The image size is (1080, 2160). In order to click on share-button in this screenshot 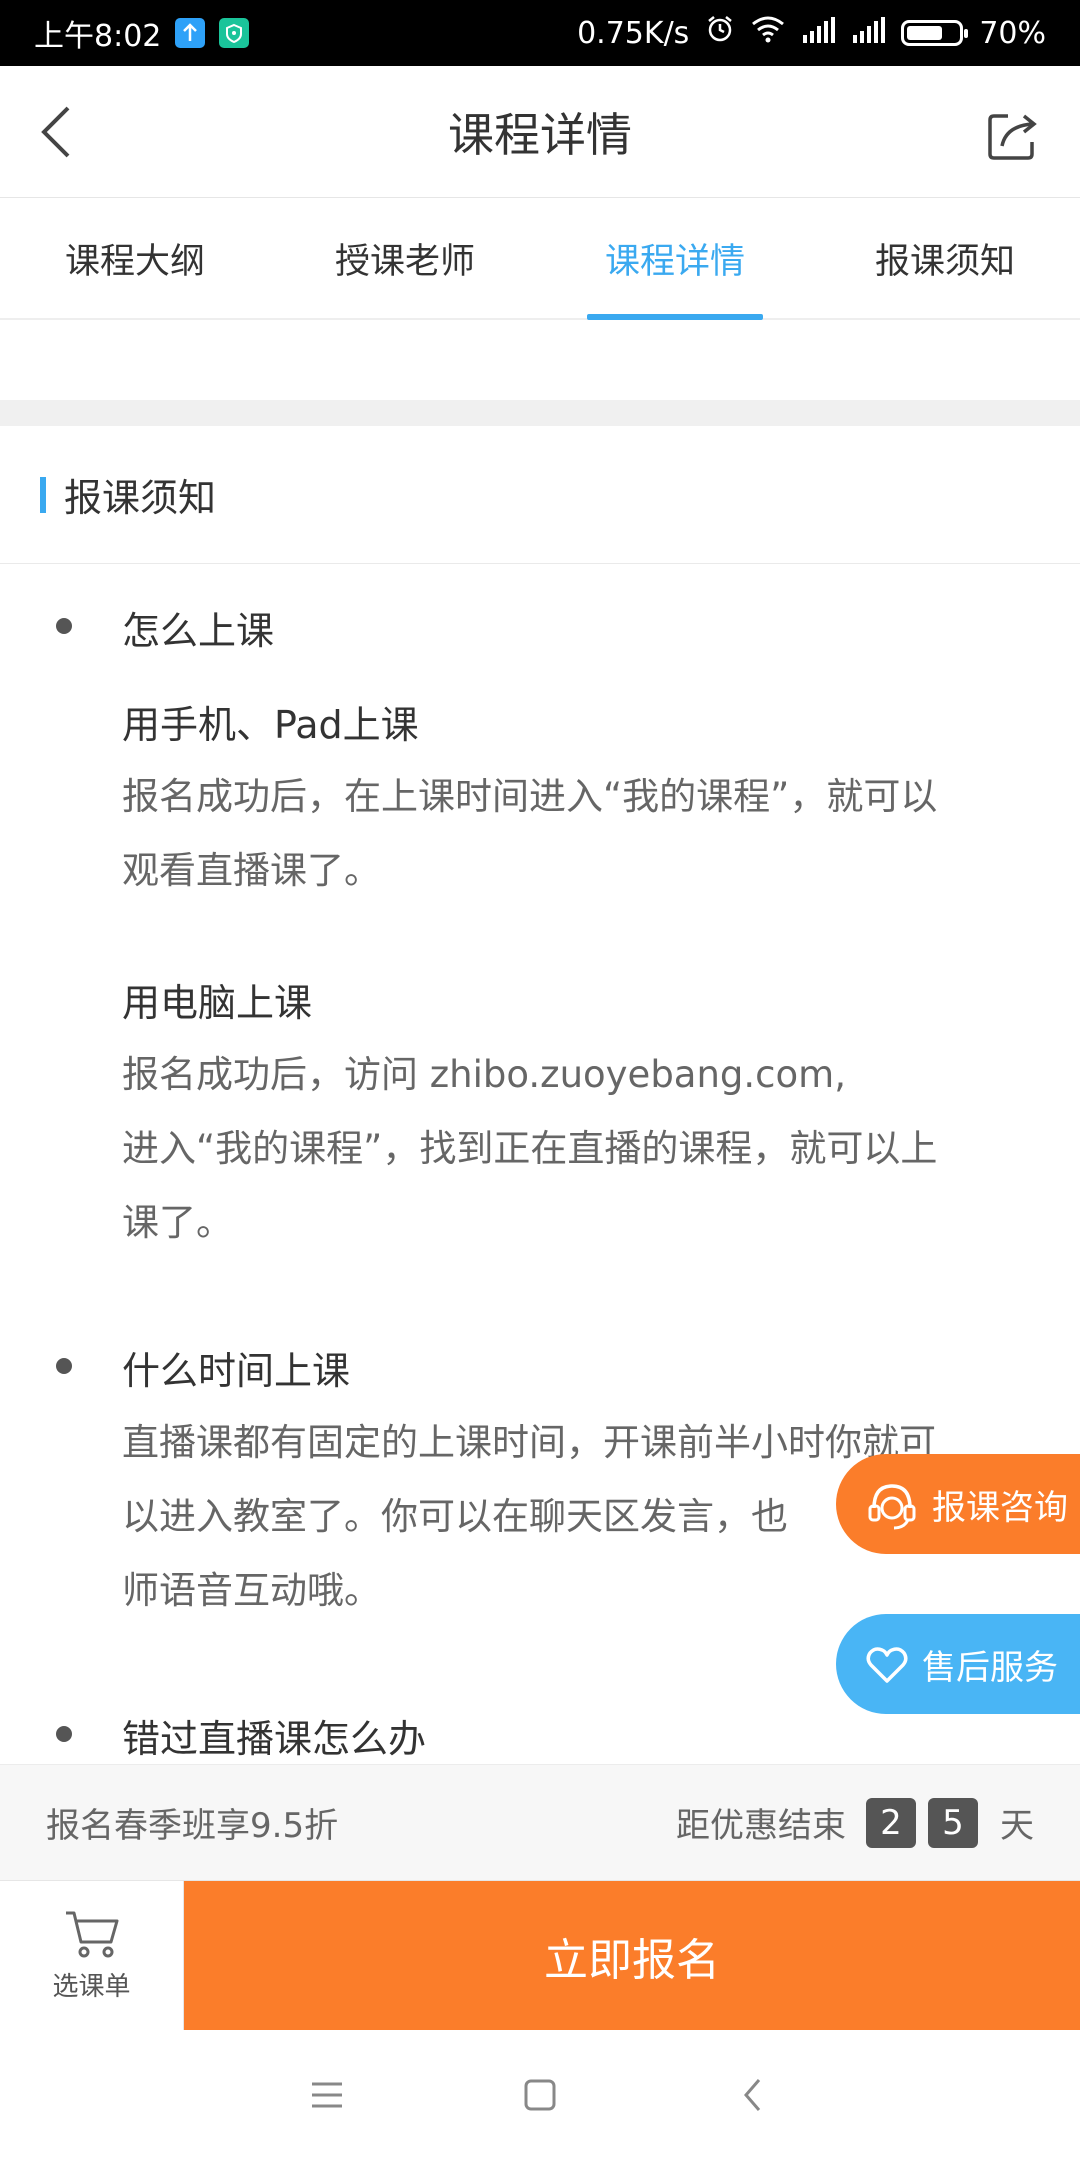, I will do `click(1013, 135)`.